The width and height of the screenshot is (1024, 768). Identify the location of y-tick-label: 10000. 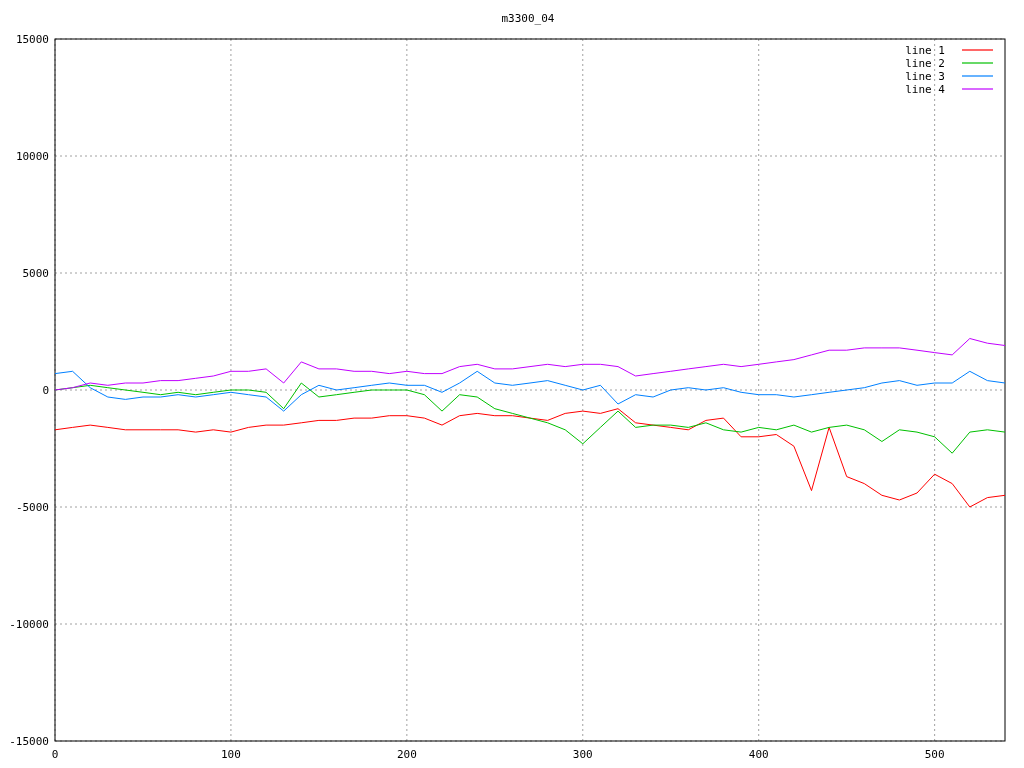
(32, 156).